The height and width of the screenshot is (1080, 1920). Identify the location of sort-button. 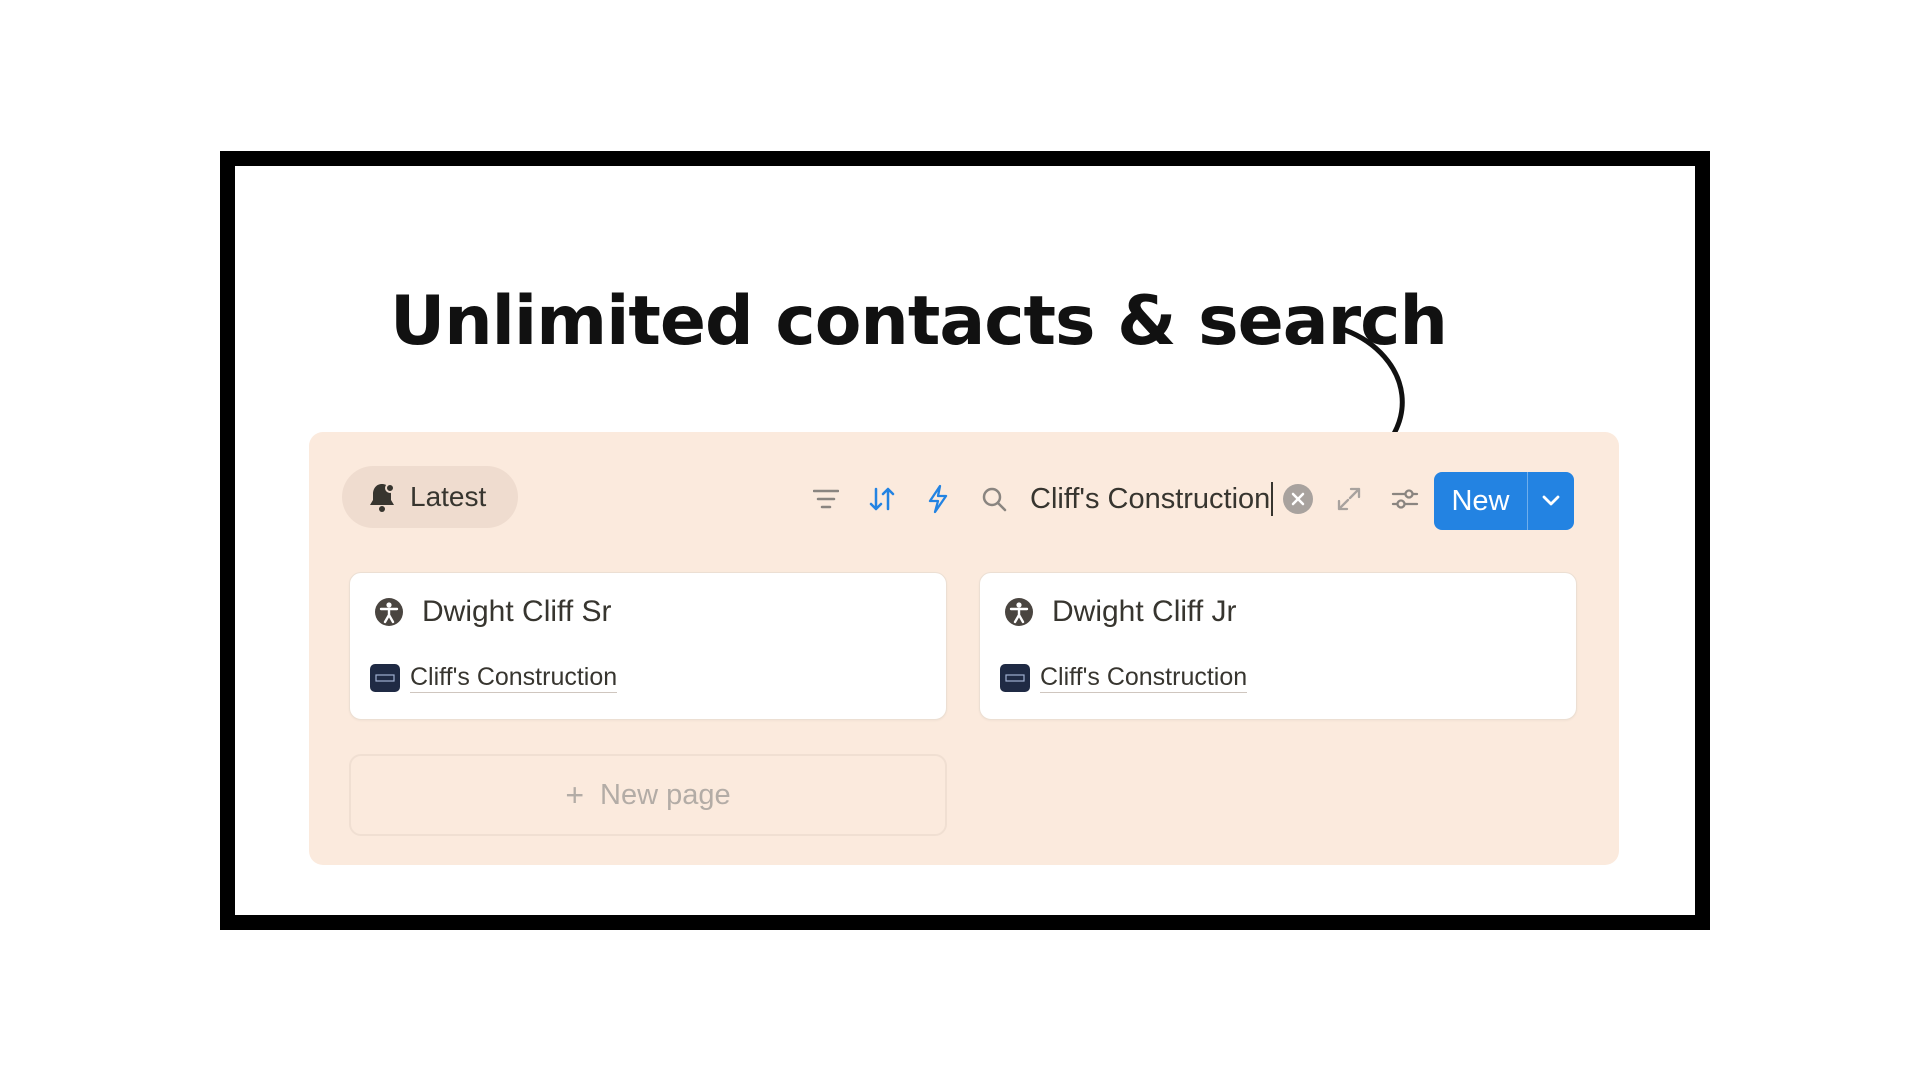
(882, 499).